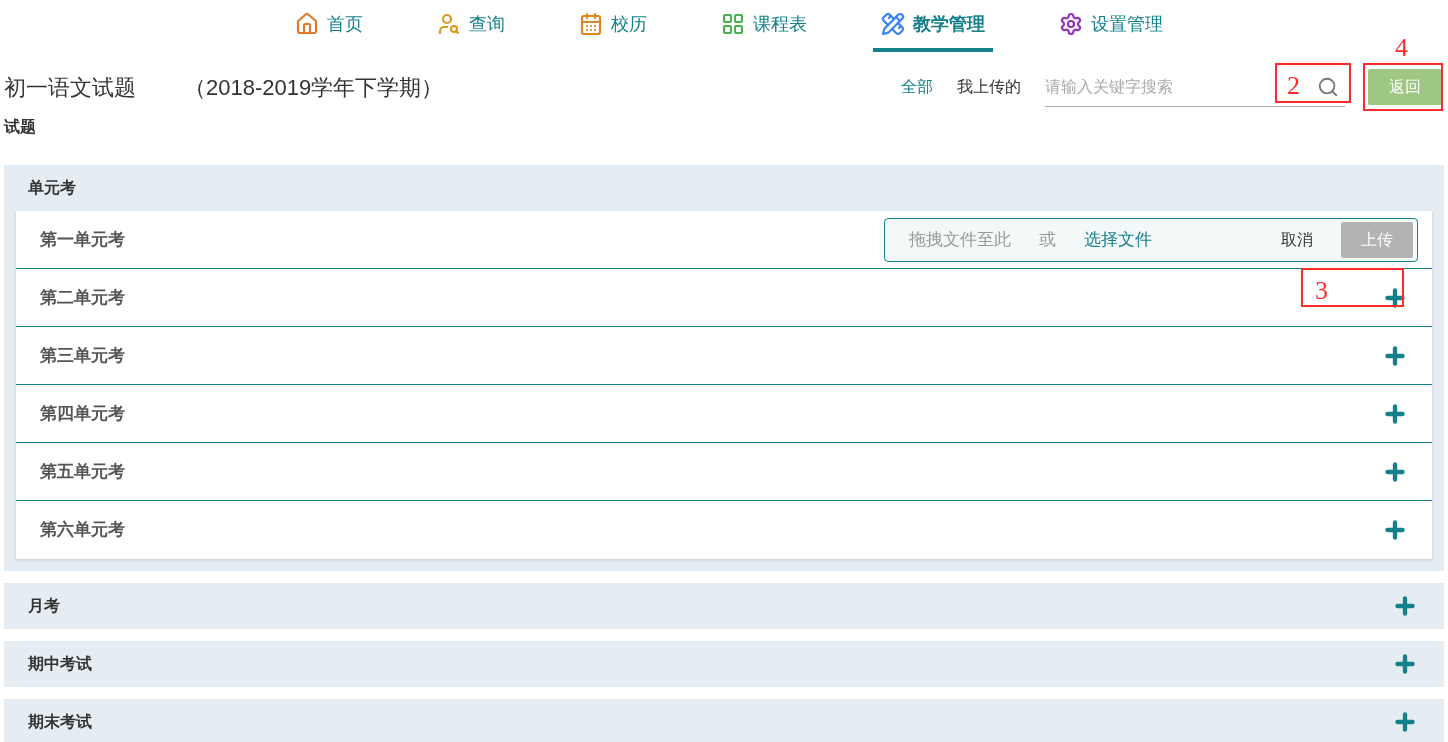 The image size is (1448, 742). What do you see at coordinates (917, 87) in the screenshot?
I see `filter-tab: 全部` at bounding box center [917, 87].